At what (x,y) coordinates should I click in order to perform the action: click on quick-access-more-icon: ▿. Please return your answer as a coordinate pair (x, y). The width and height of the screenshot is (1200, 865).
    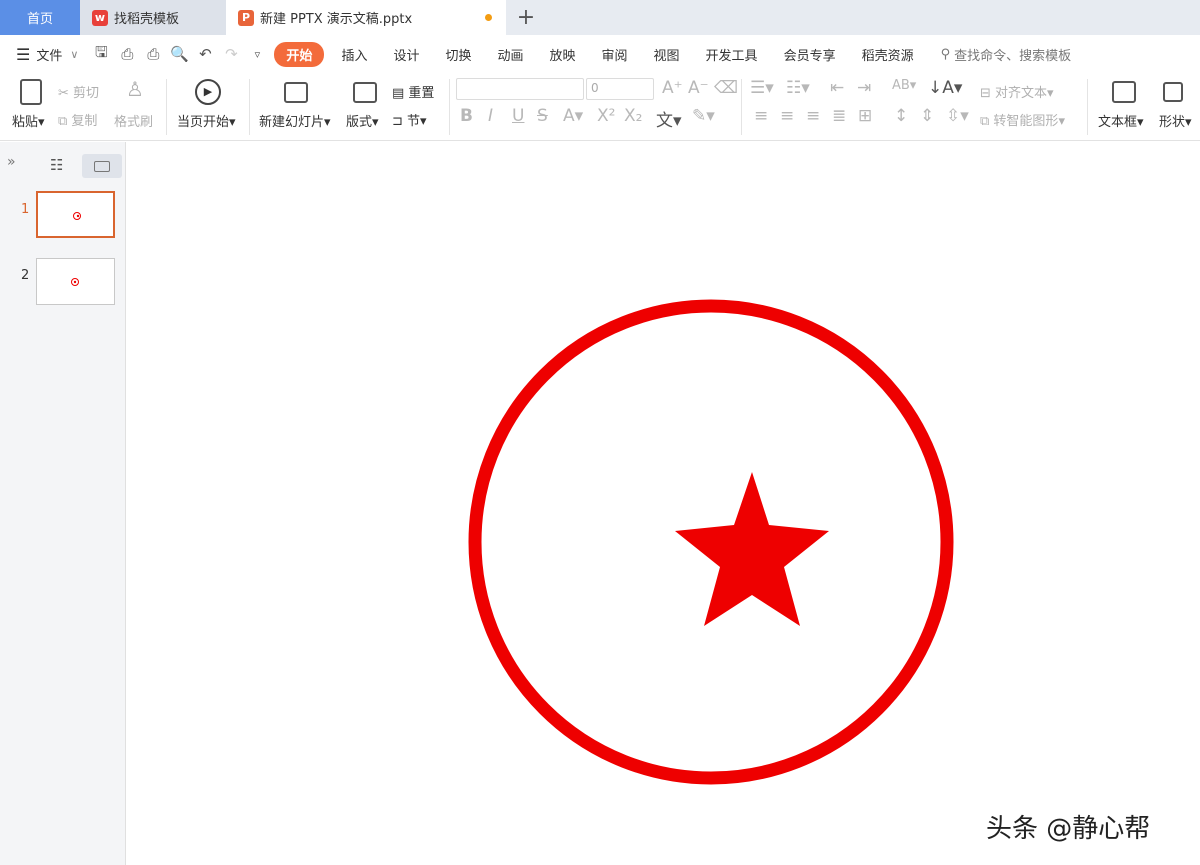
    Looking at the image, I should click on (257, 54).